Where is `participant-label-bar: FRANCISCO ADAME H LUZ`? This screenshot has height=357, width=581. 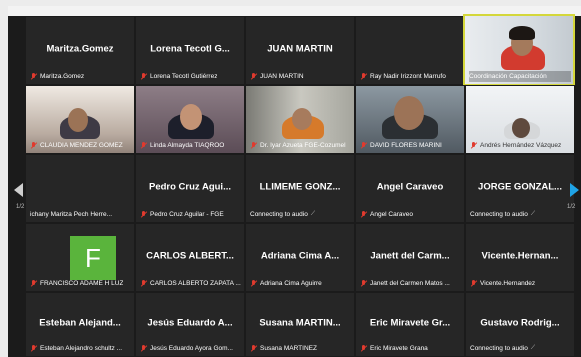 participant-label-bar: FRANCISCO ADAME H LUZ is located at coordinates (81, 283).